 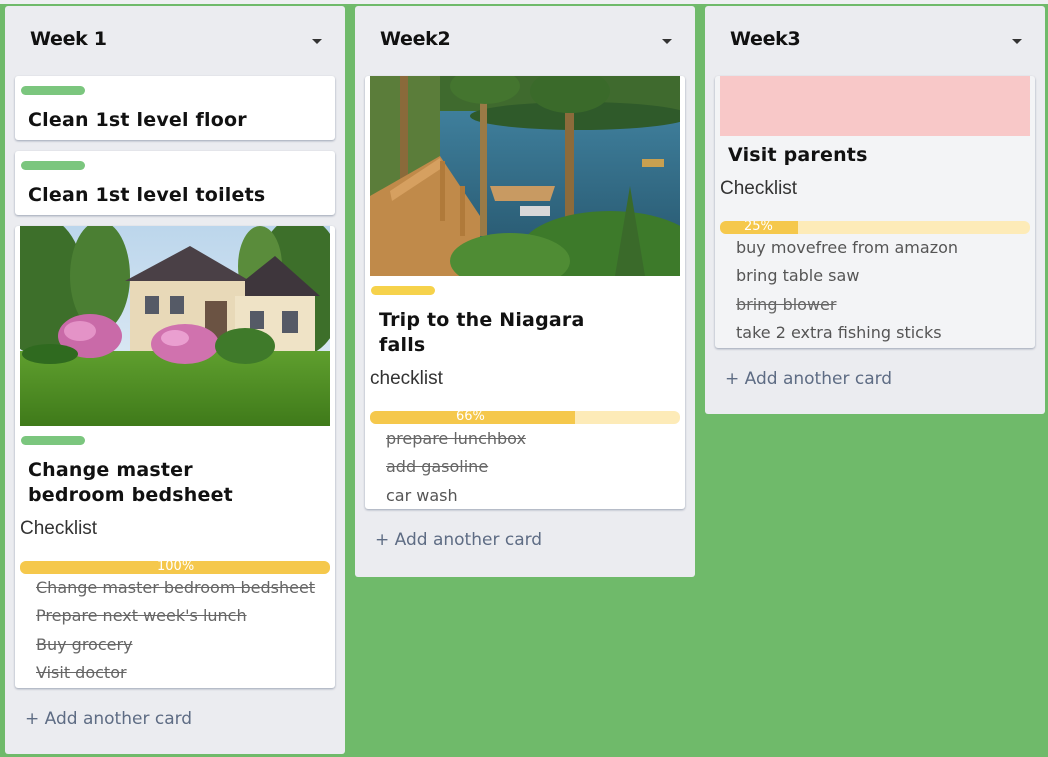 What do you see at coordinates (175, 34) in the screenshot?
I see `list-header: Week 1` at bounding box center [175, 34].